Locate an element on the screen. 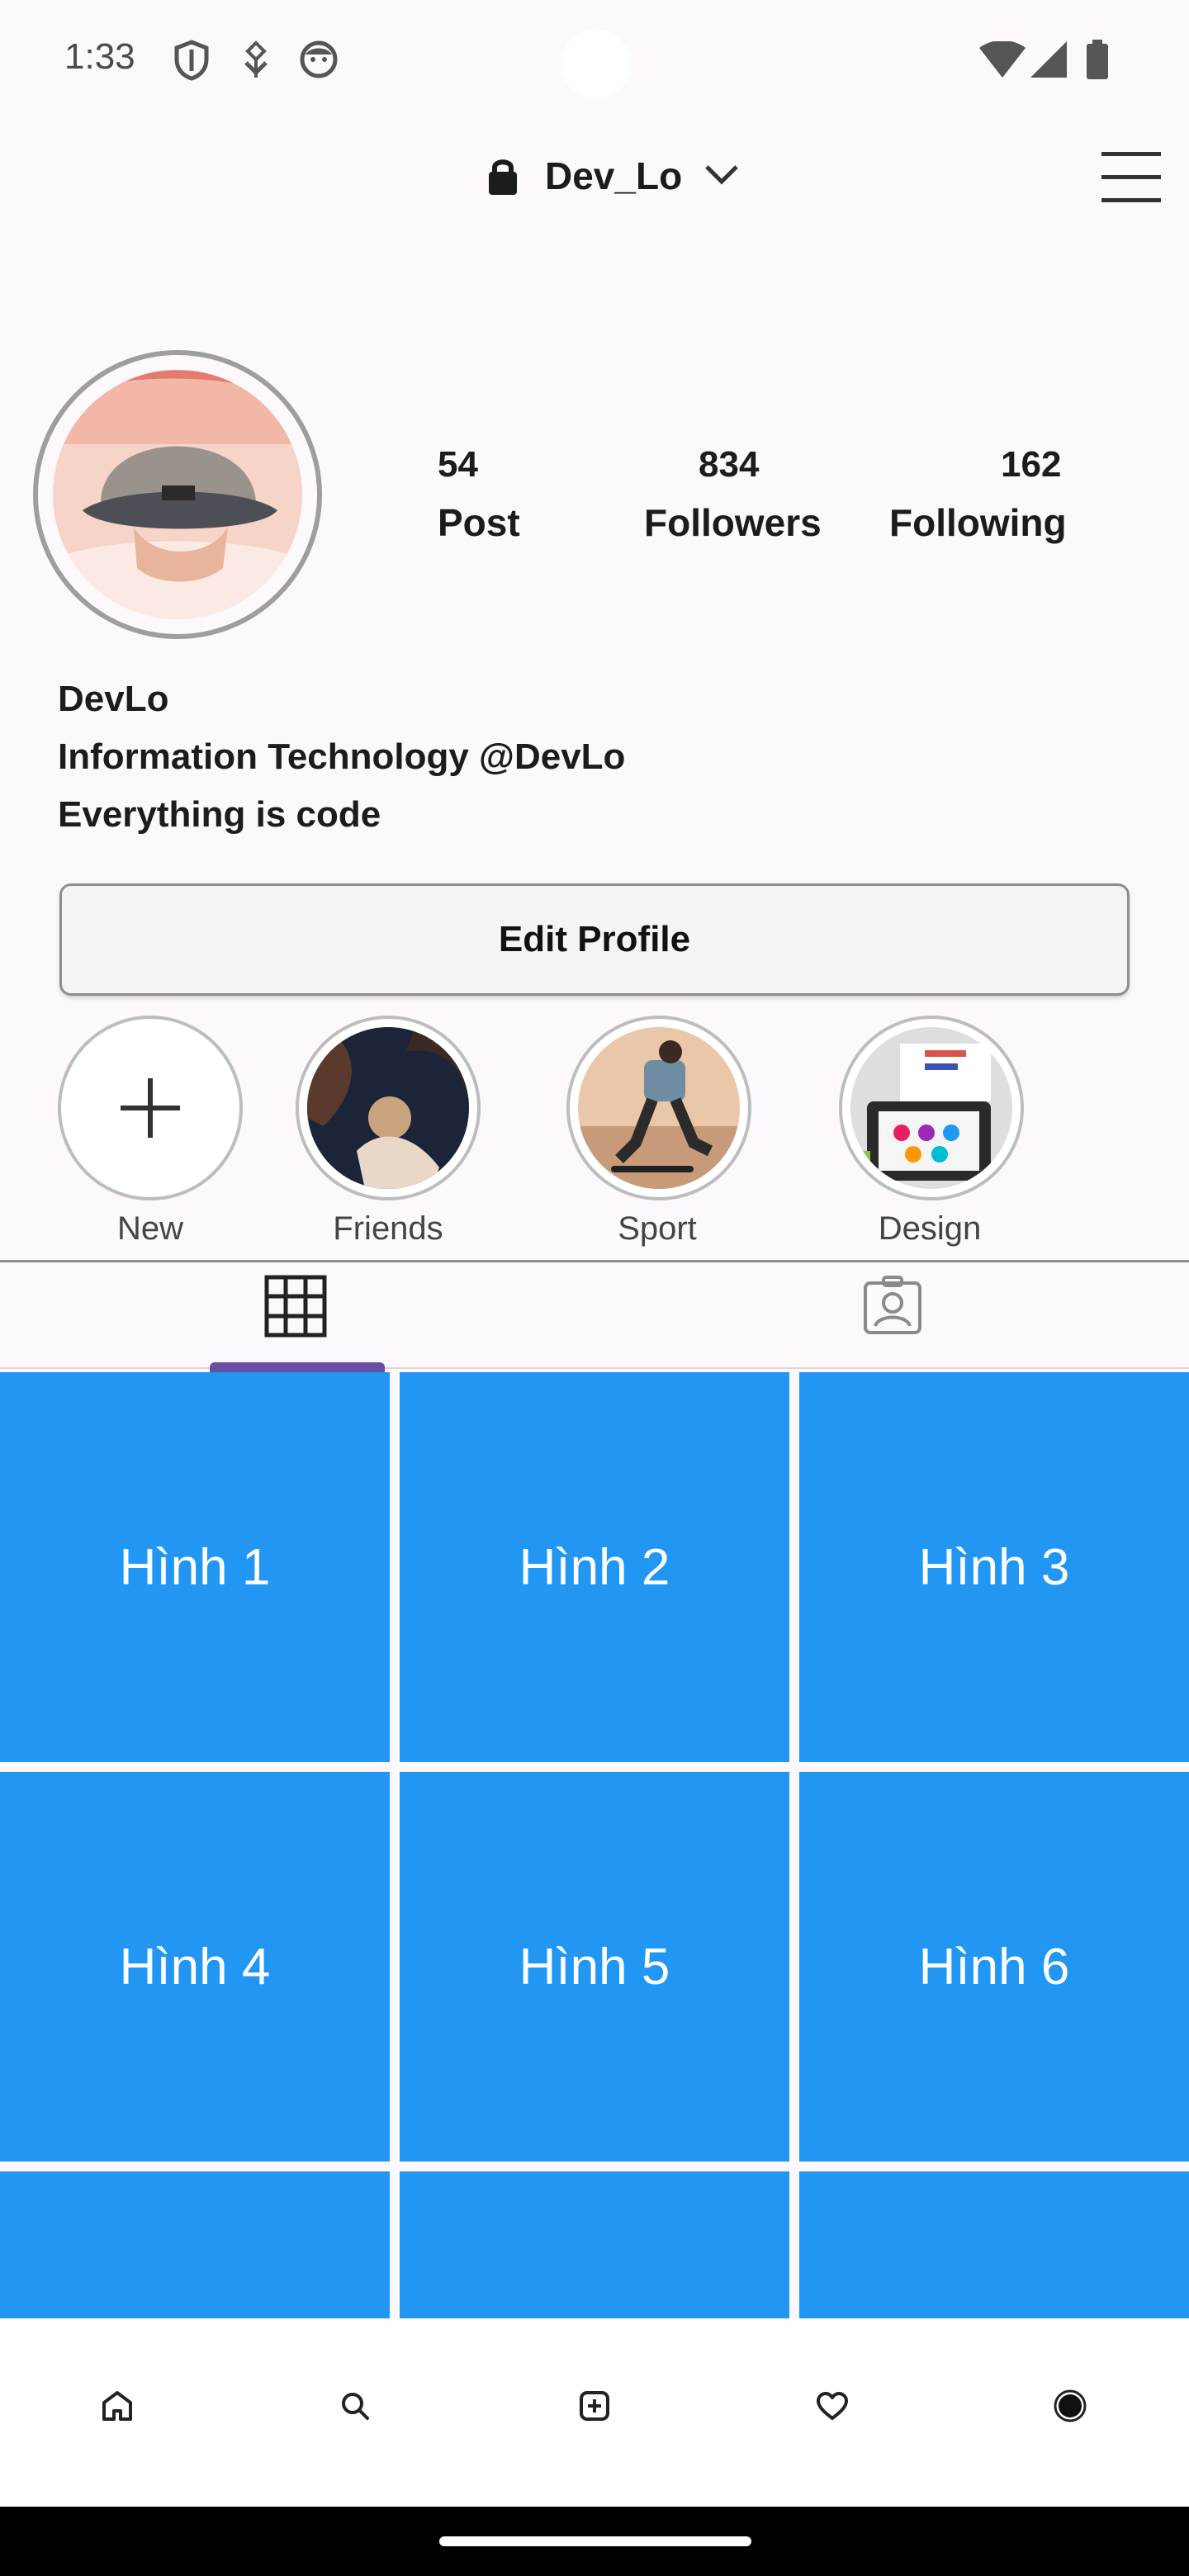 The image size is (1189, 2576). grid-tile: Hình 5 is located at coordinates (594, 1967).